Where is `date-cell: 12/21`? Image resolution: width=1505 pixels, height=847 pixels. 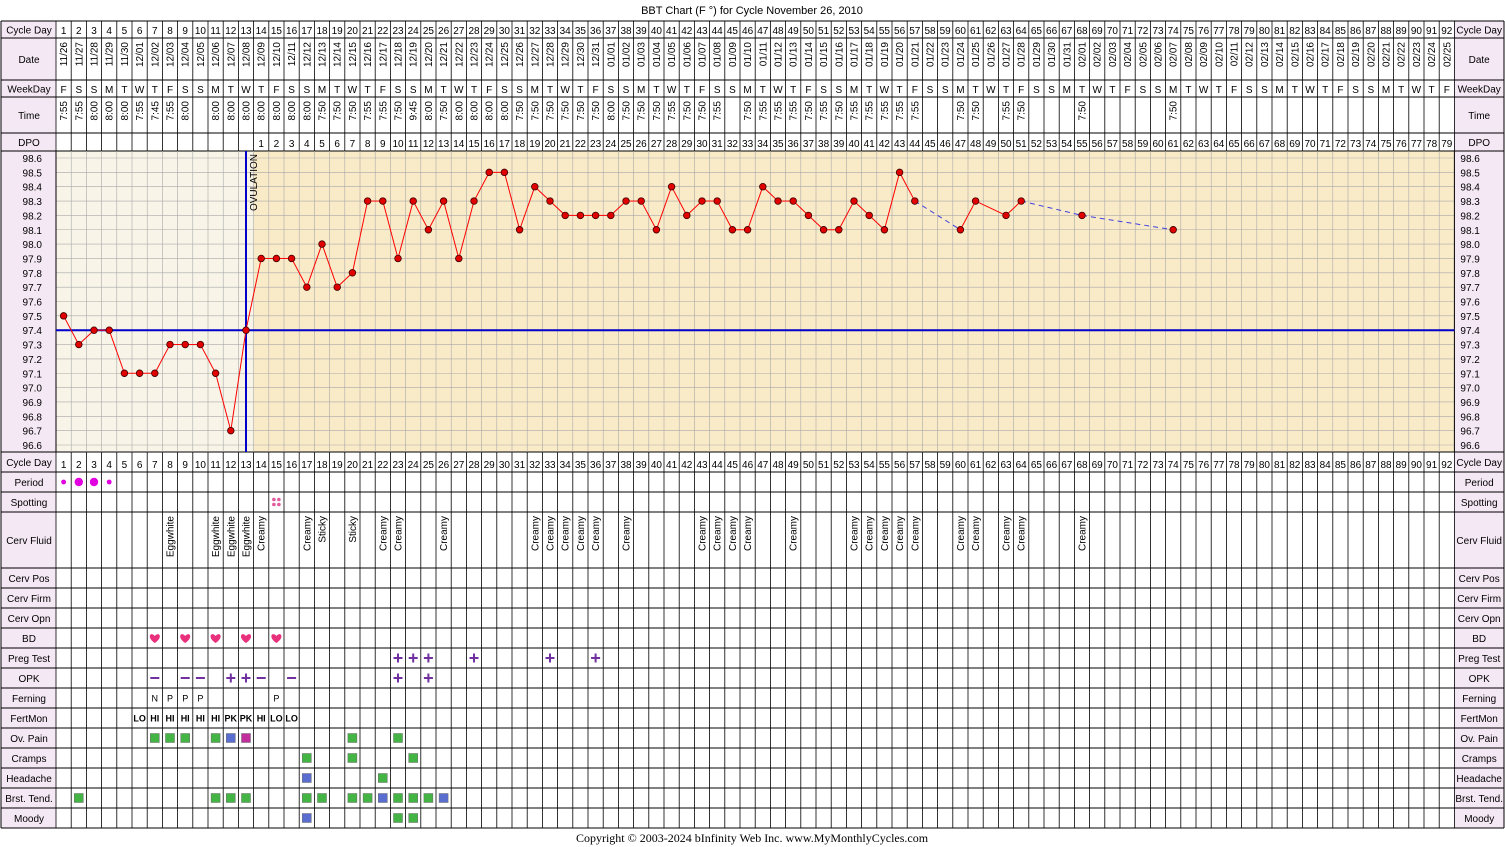
date-cell: 12/21 is located at coordinates (444, 54).